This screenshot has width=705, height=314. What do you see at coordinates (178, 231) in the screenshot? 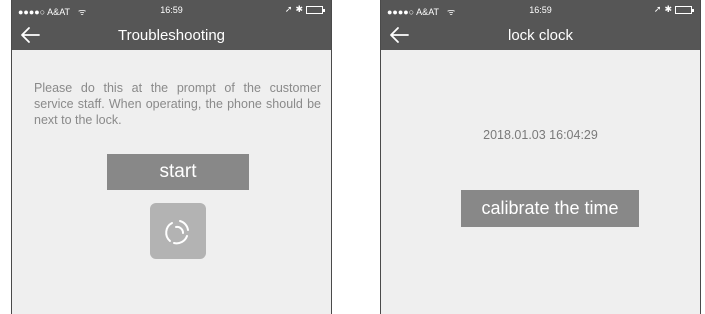
I see `loading-spinner-icon` at bounding box center [178, 231].